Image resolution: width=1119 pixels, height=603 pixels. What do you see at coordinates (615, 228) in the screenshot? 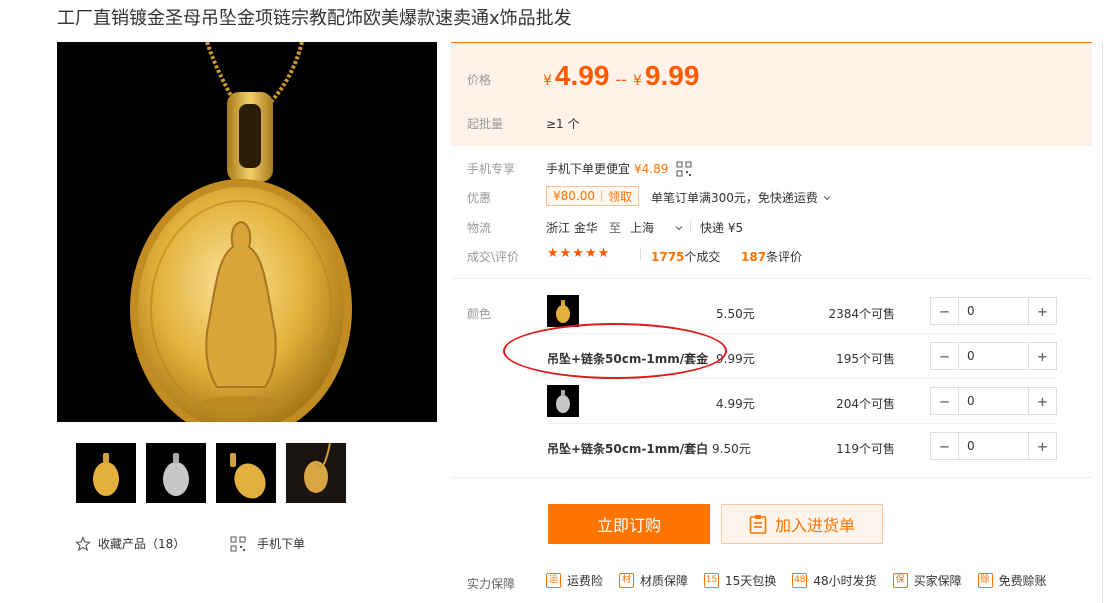
I see `shipping-to: 至` at bounding box center [615, 228].